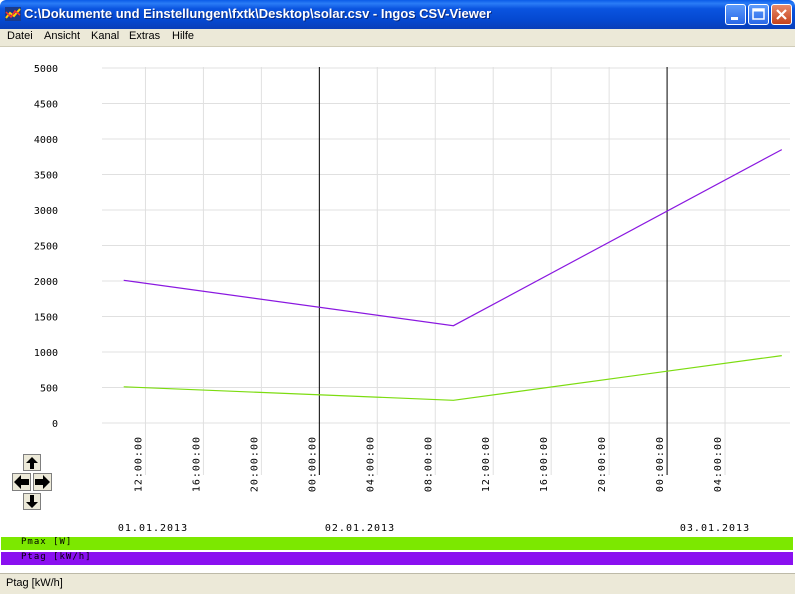 This screenshot has width=795, height=594. I want to click on maximize-button, so click(758, 14).